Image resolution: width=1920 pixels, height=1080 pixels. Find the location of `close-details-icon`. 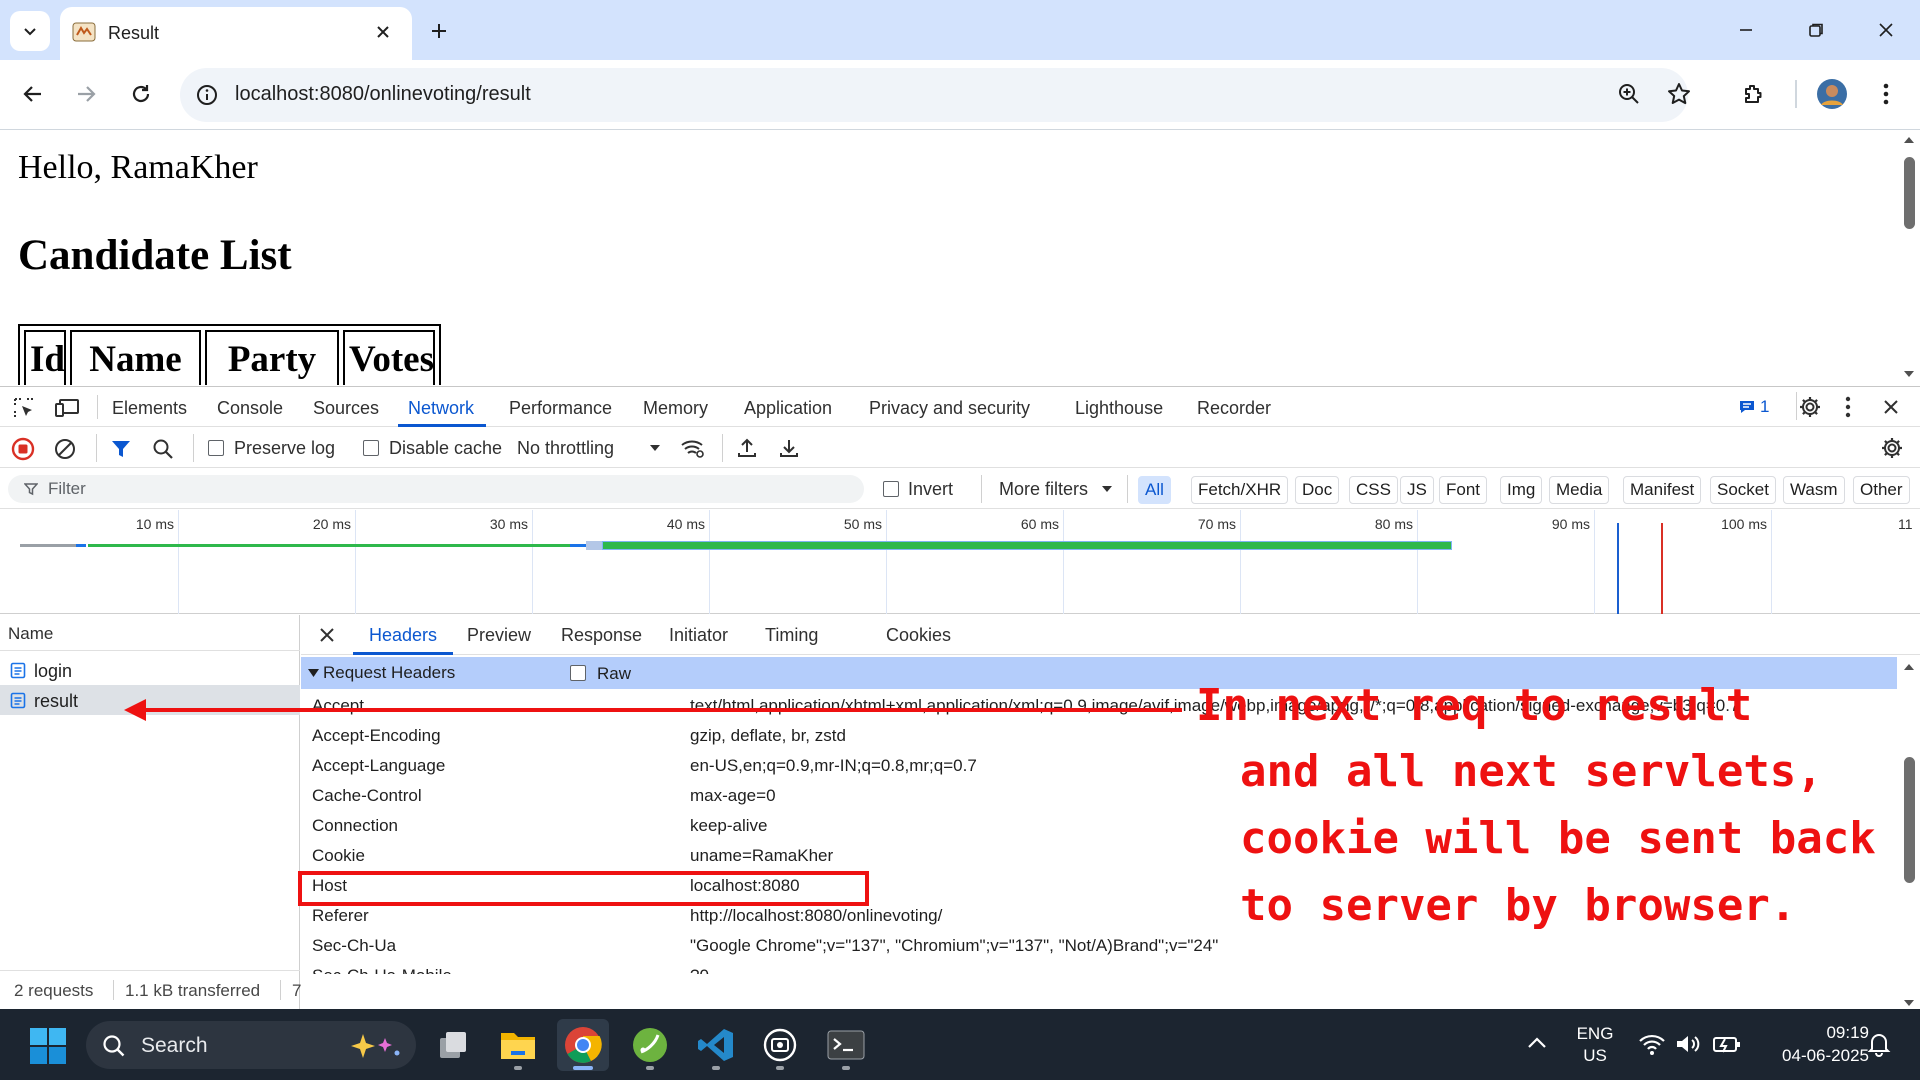

close-details-icon is located at coordinates (327, 635).